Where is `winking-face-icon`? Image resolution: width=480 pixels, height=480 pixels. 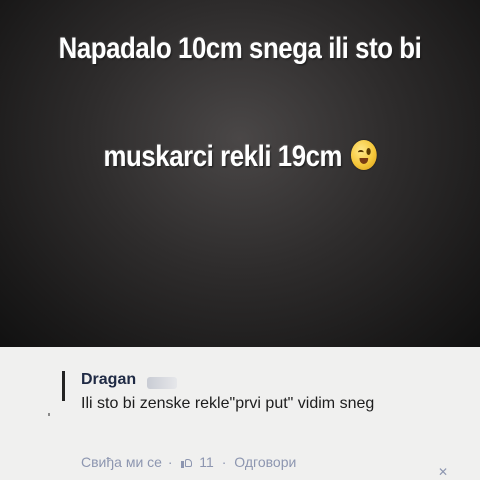 winking-face-icon is located at coordinates (363, 155).